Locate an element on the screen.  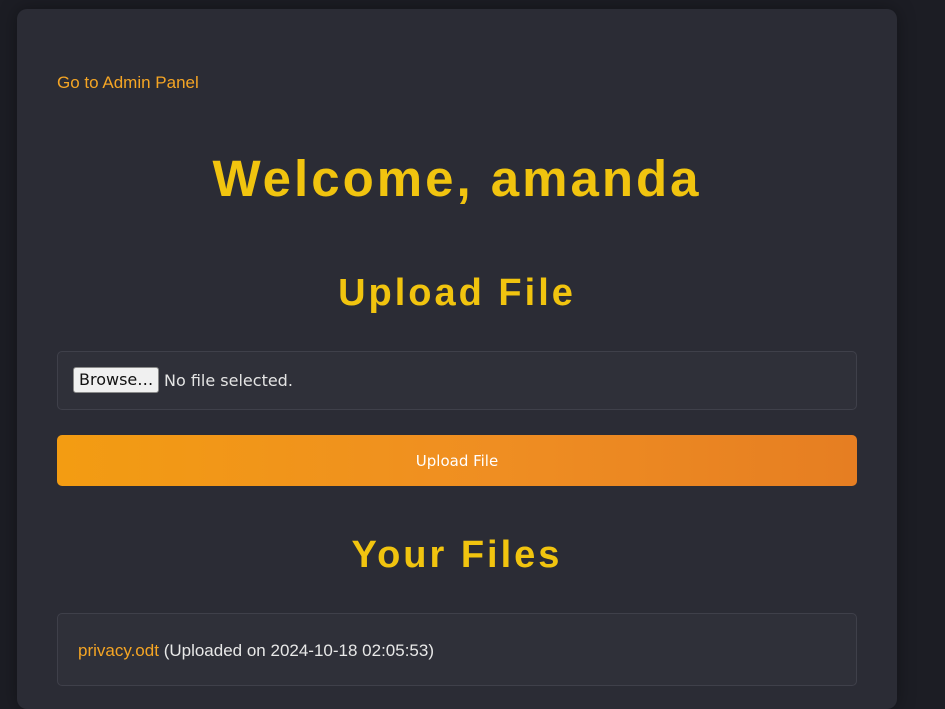
upload-file-button: Upload File is located at coordinates (457, 460).